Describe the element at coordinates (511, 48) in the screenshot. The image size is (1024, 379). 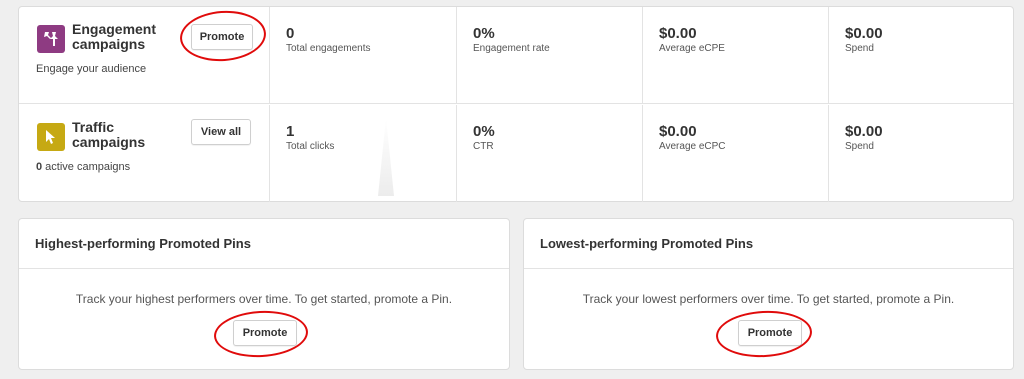
I see `stat-label: Engagement rate` at that location.